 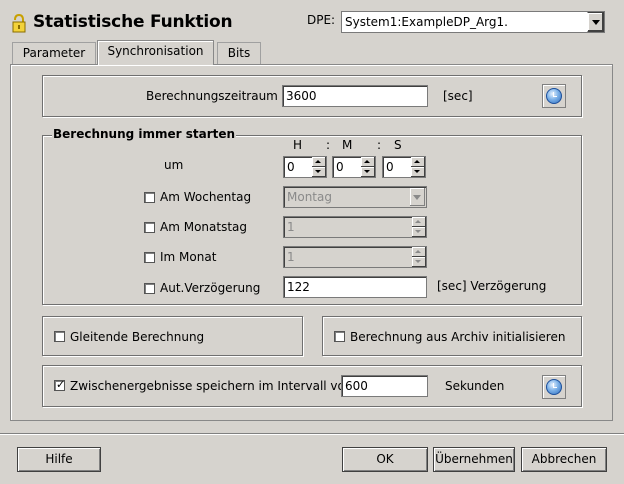 I want to click on second-up-button, so click(x=418, y=162).